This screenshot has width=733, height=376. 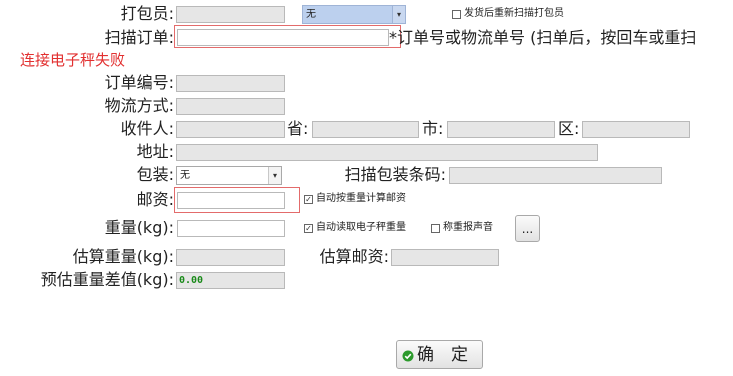 What do you see at coordinates (283, 37) in the screenshot?
I see `scan-order-input` at bounding box center [283, 37].